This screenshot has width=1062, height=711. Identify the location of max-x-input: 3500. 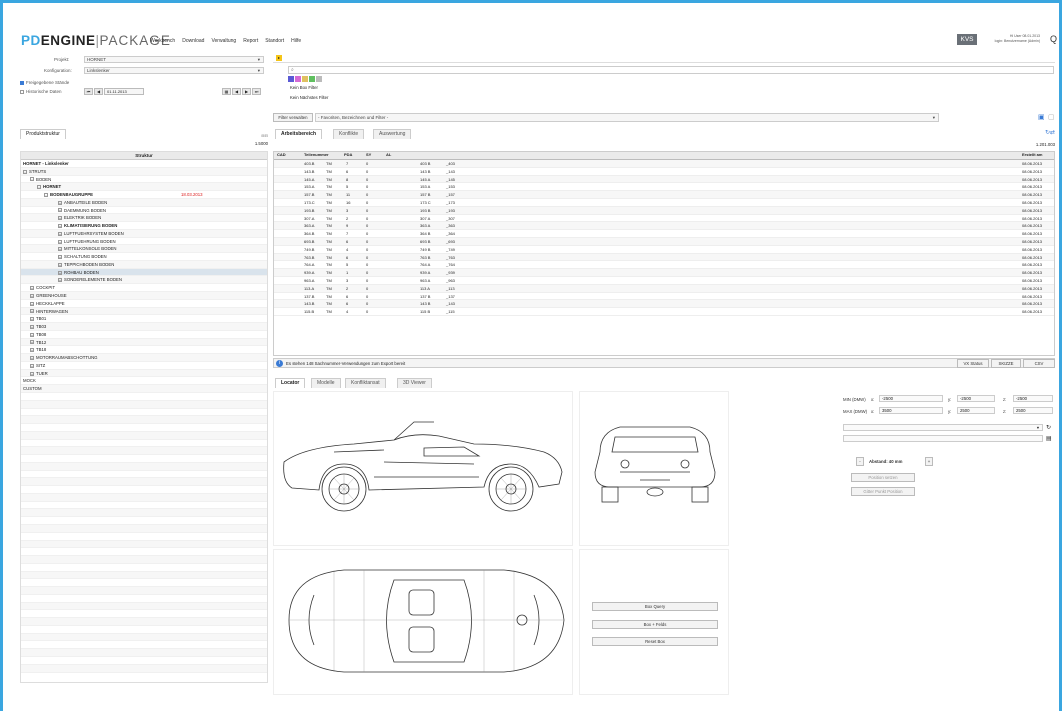
(911, 410).